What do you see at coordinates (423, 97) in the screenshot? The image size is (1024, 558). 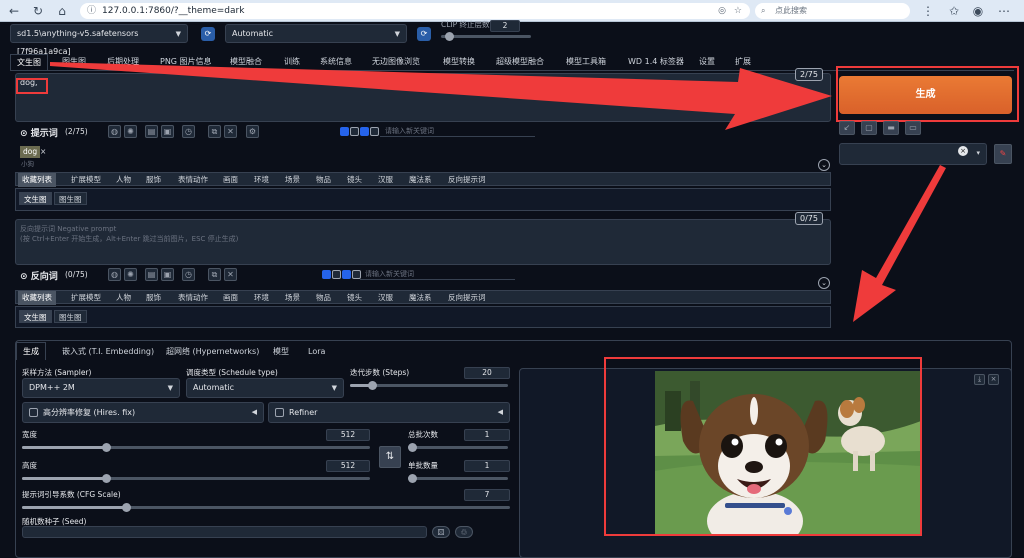 I see `prompt-textarea: dog,` at bounding box center [423, 97].